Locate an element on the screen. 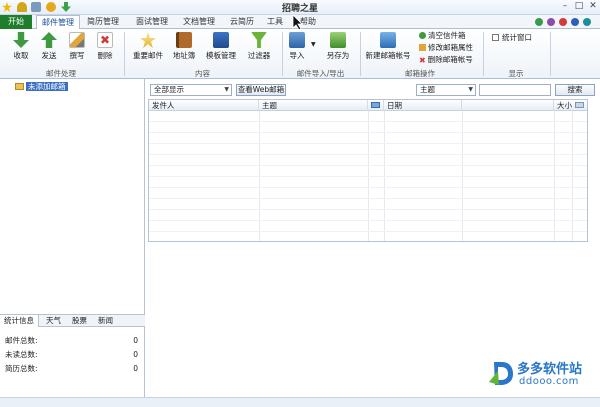 The width and height of the screenshot is (600, 407). import-label: 导入 is located at coordinates (297, 55).